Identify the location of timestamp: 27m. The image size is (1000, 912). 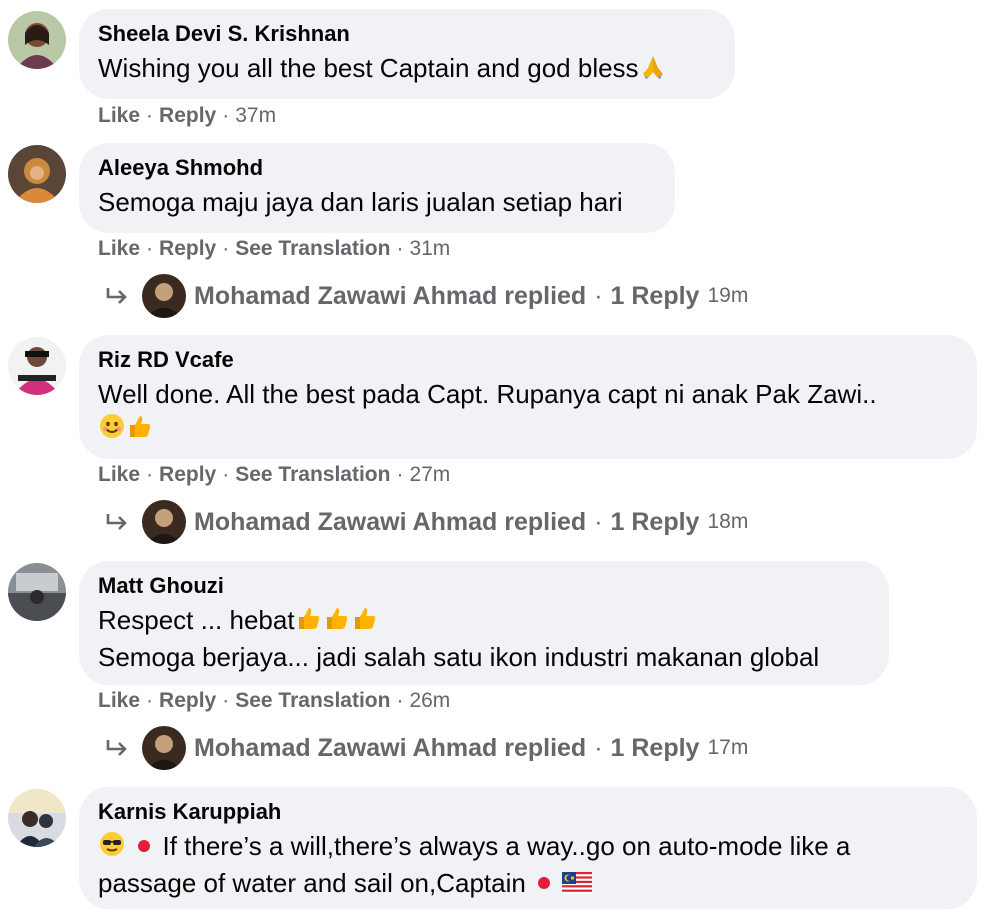
(429, 474).